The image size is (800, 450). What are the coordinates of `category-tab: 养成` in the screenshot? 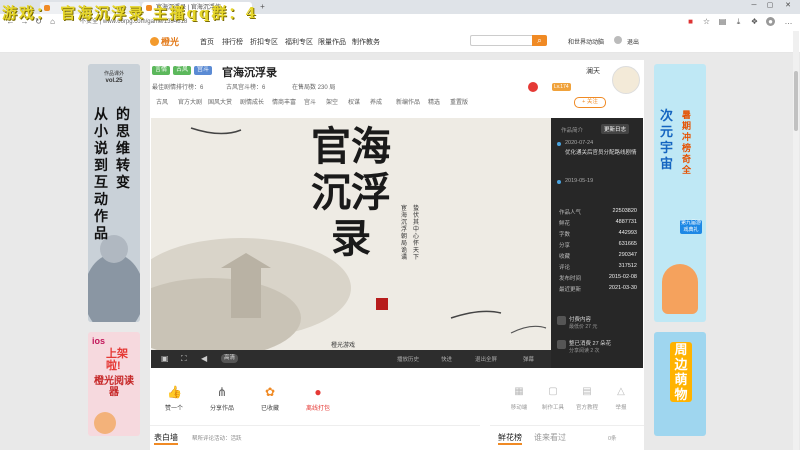 It's located at (376, 101).